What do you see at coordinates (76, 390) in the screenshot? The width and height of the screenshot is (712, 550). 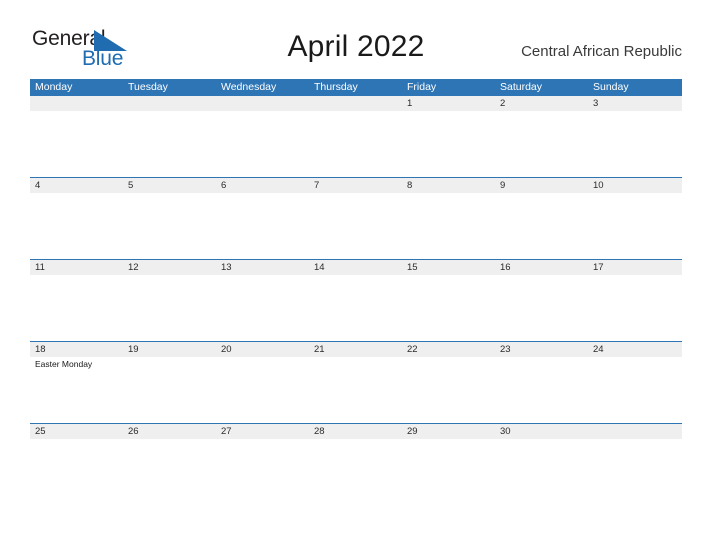 I see `event-cell: Easter Monday` at bounding box center [76, 390].